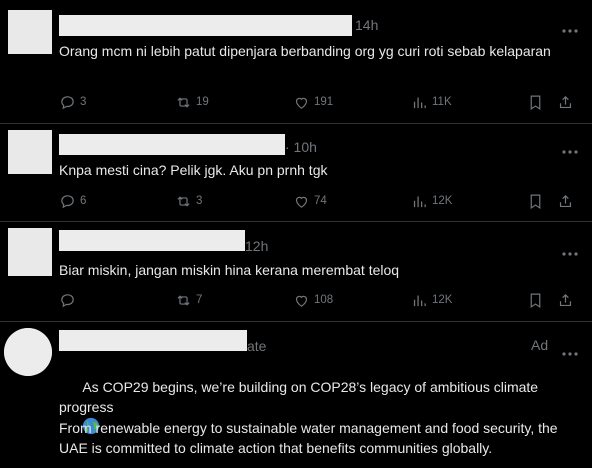 The width and height of the screenshot is (592, 468). I want to click on reply-button: 6, so click(72, 201).